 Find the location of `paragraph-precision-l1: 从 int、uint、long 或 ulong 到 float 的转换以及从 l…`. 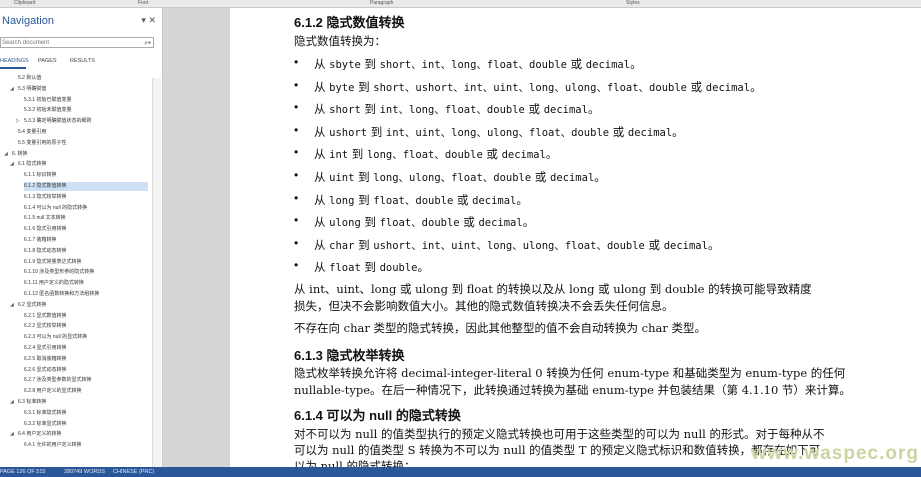

paragraph-precision-l1: 从 int、uint、long 或 ulong 到 float 的转换以及从 l… is located at coordinates (553, 289).